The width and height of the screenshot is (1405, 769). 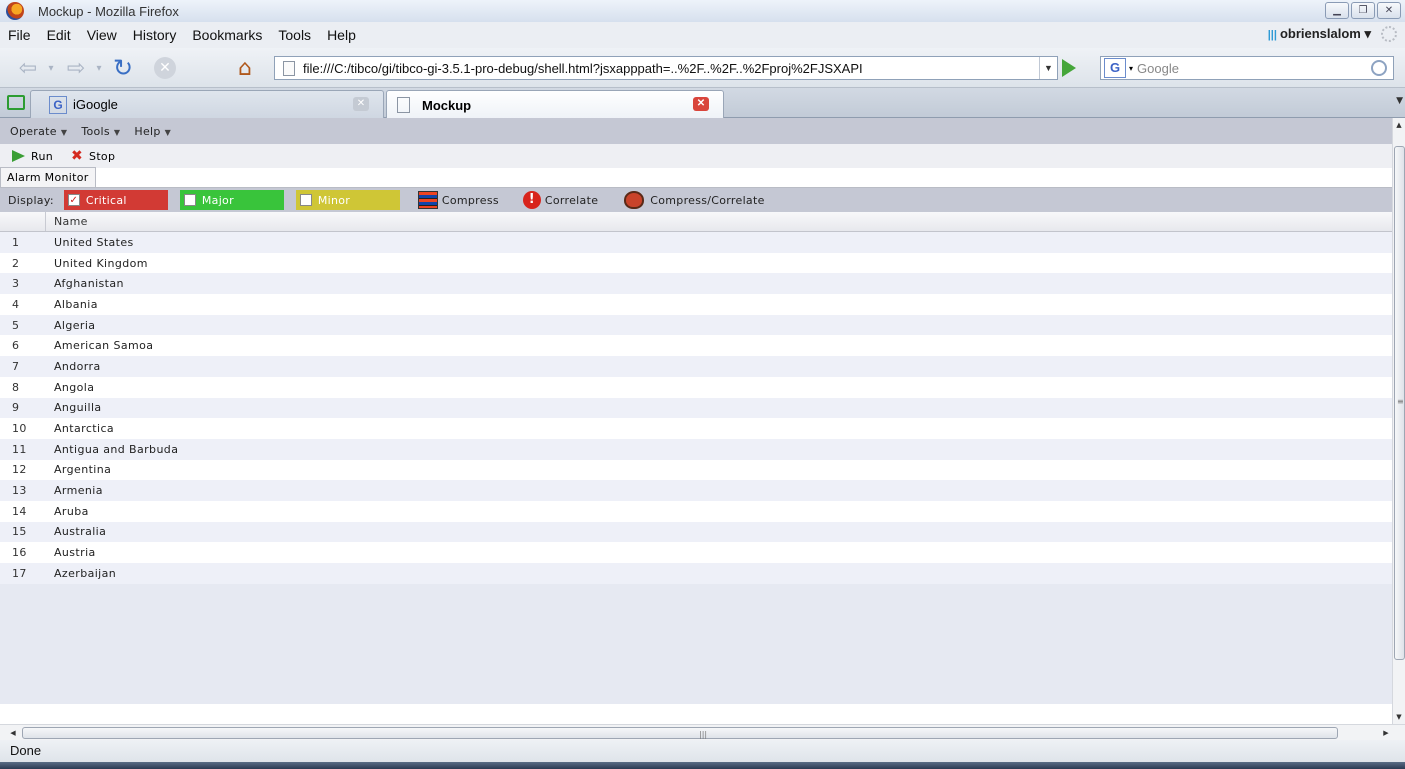 What do you see at coordinates (75, 325) in the screenshot?
I see `country-name: Algeria` at bounding box center [75, 325].